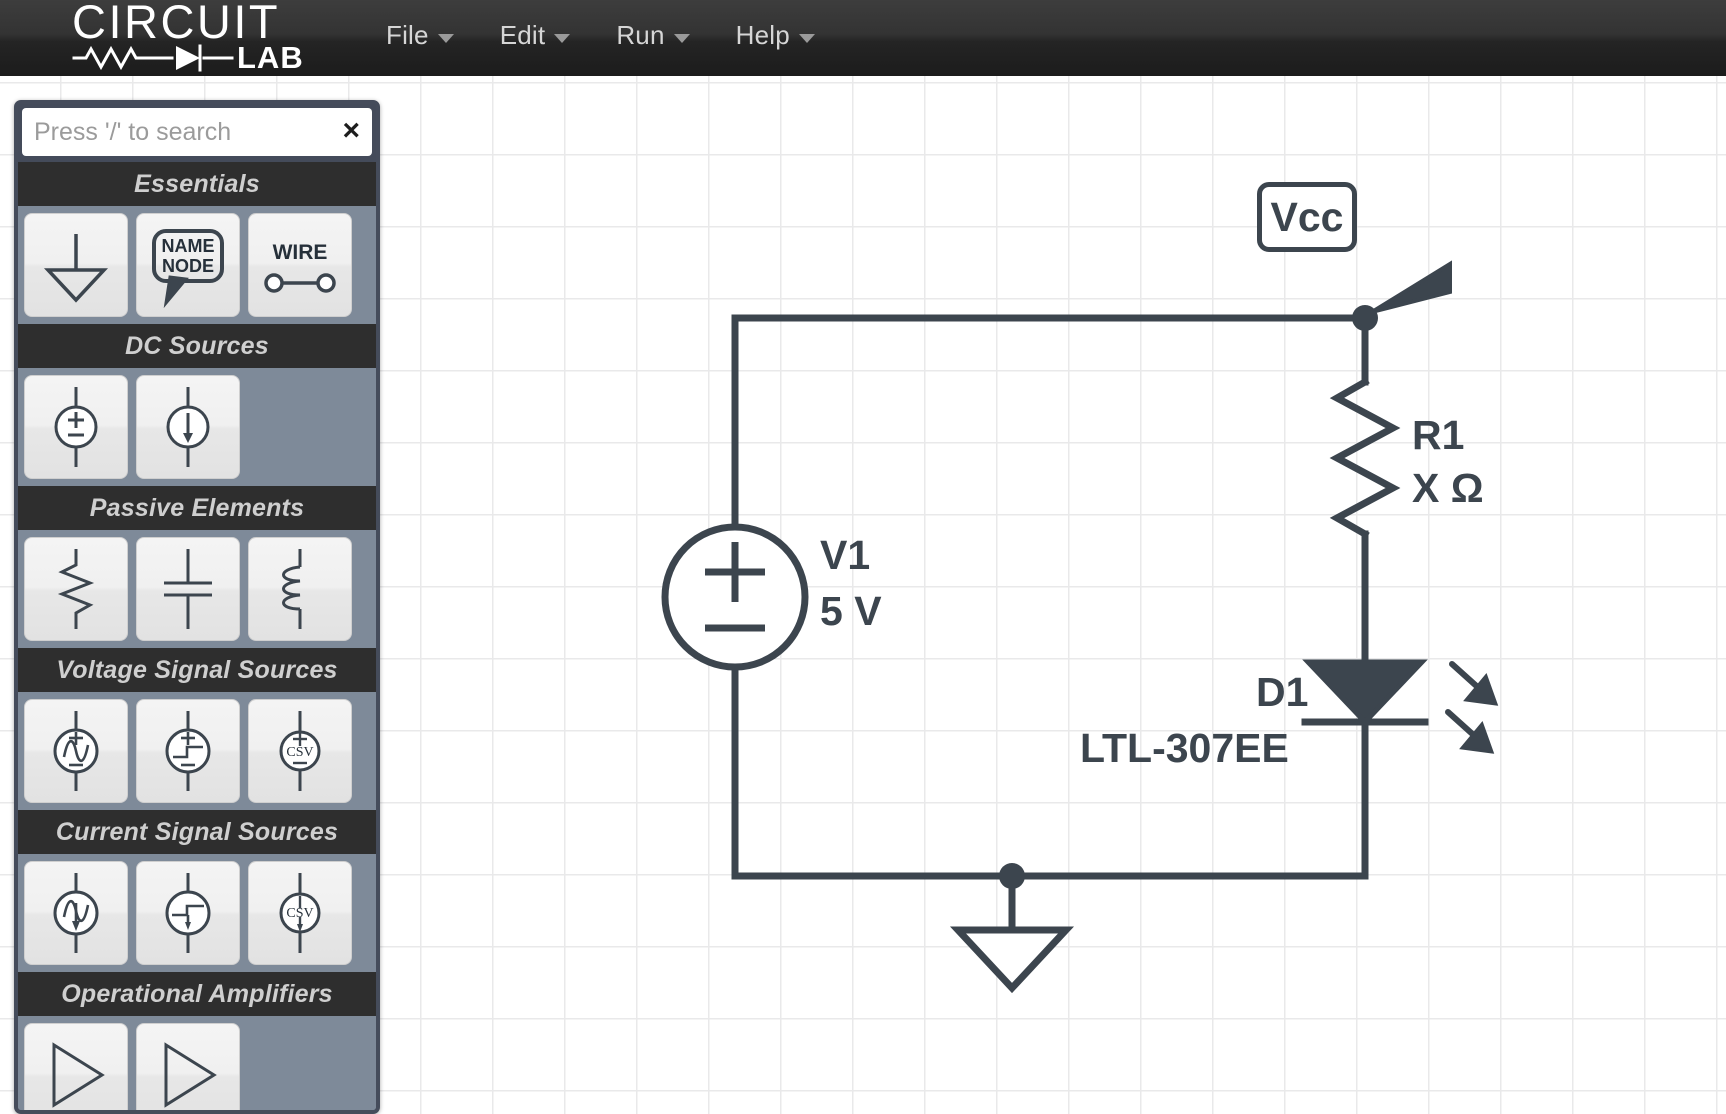 The image size is (1726, 1114). Describe the element at coordinates (188, 589) in the screenshot. I see `palette-item-capacitor` at that location.